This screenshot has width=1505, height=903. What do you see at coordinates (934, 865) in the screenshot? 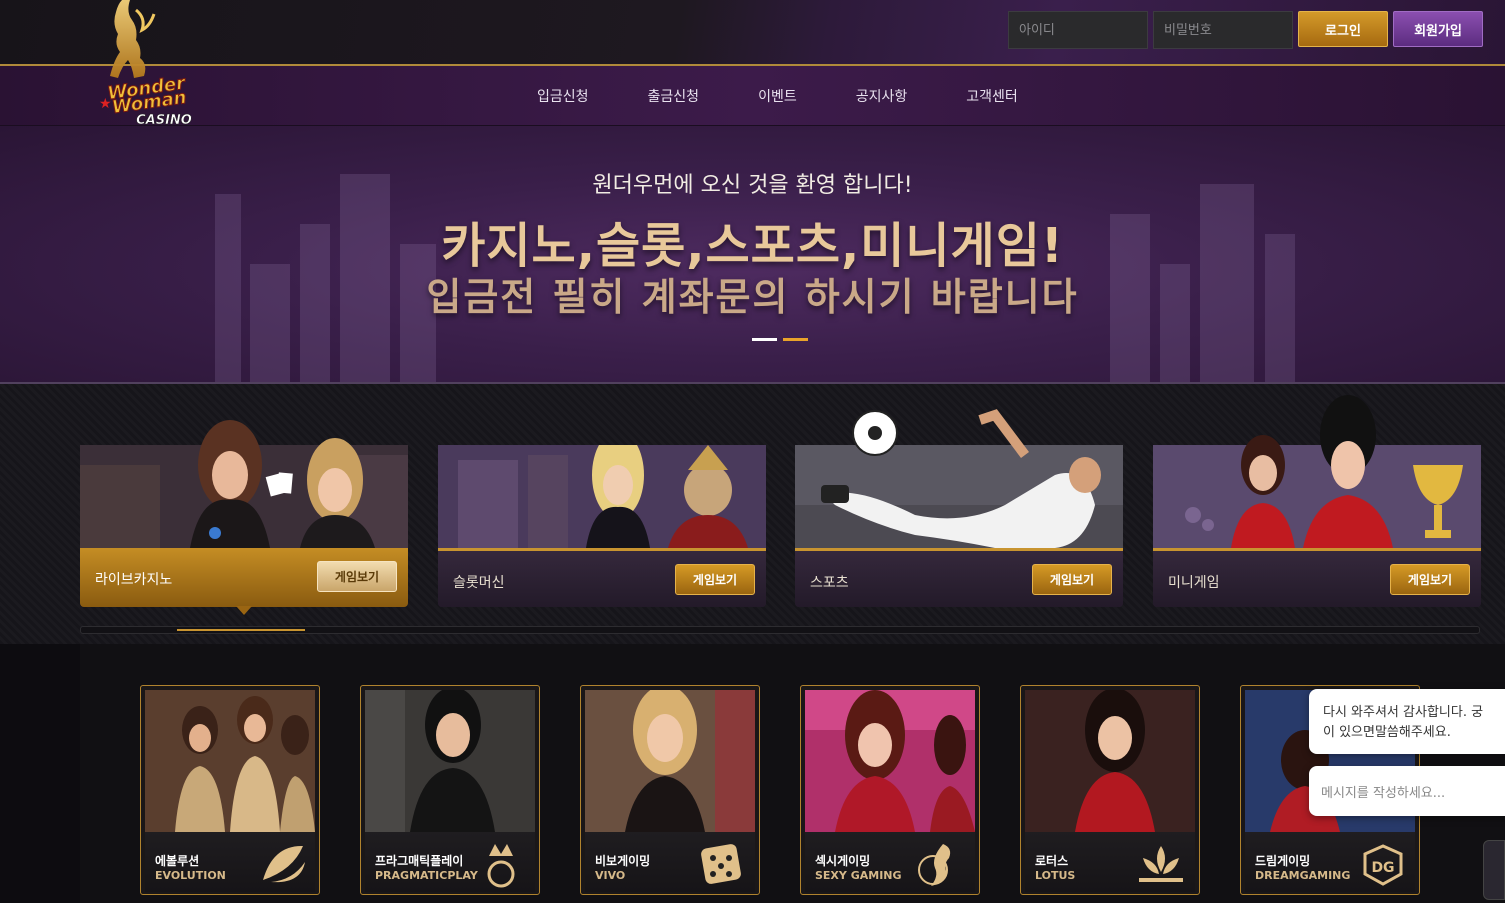
I see `sexy-gaming-icon` at bounding box center [934, 865].